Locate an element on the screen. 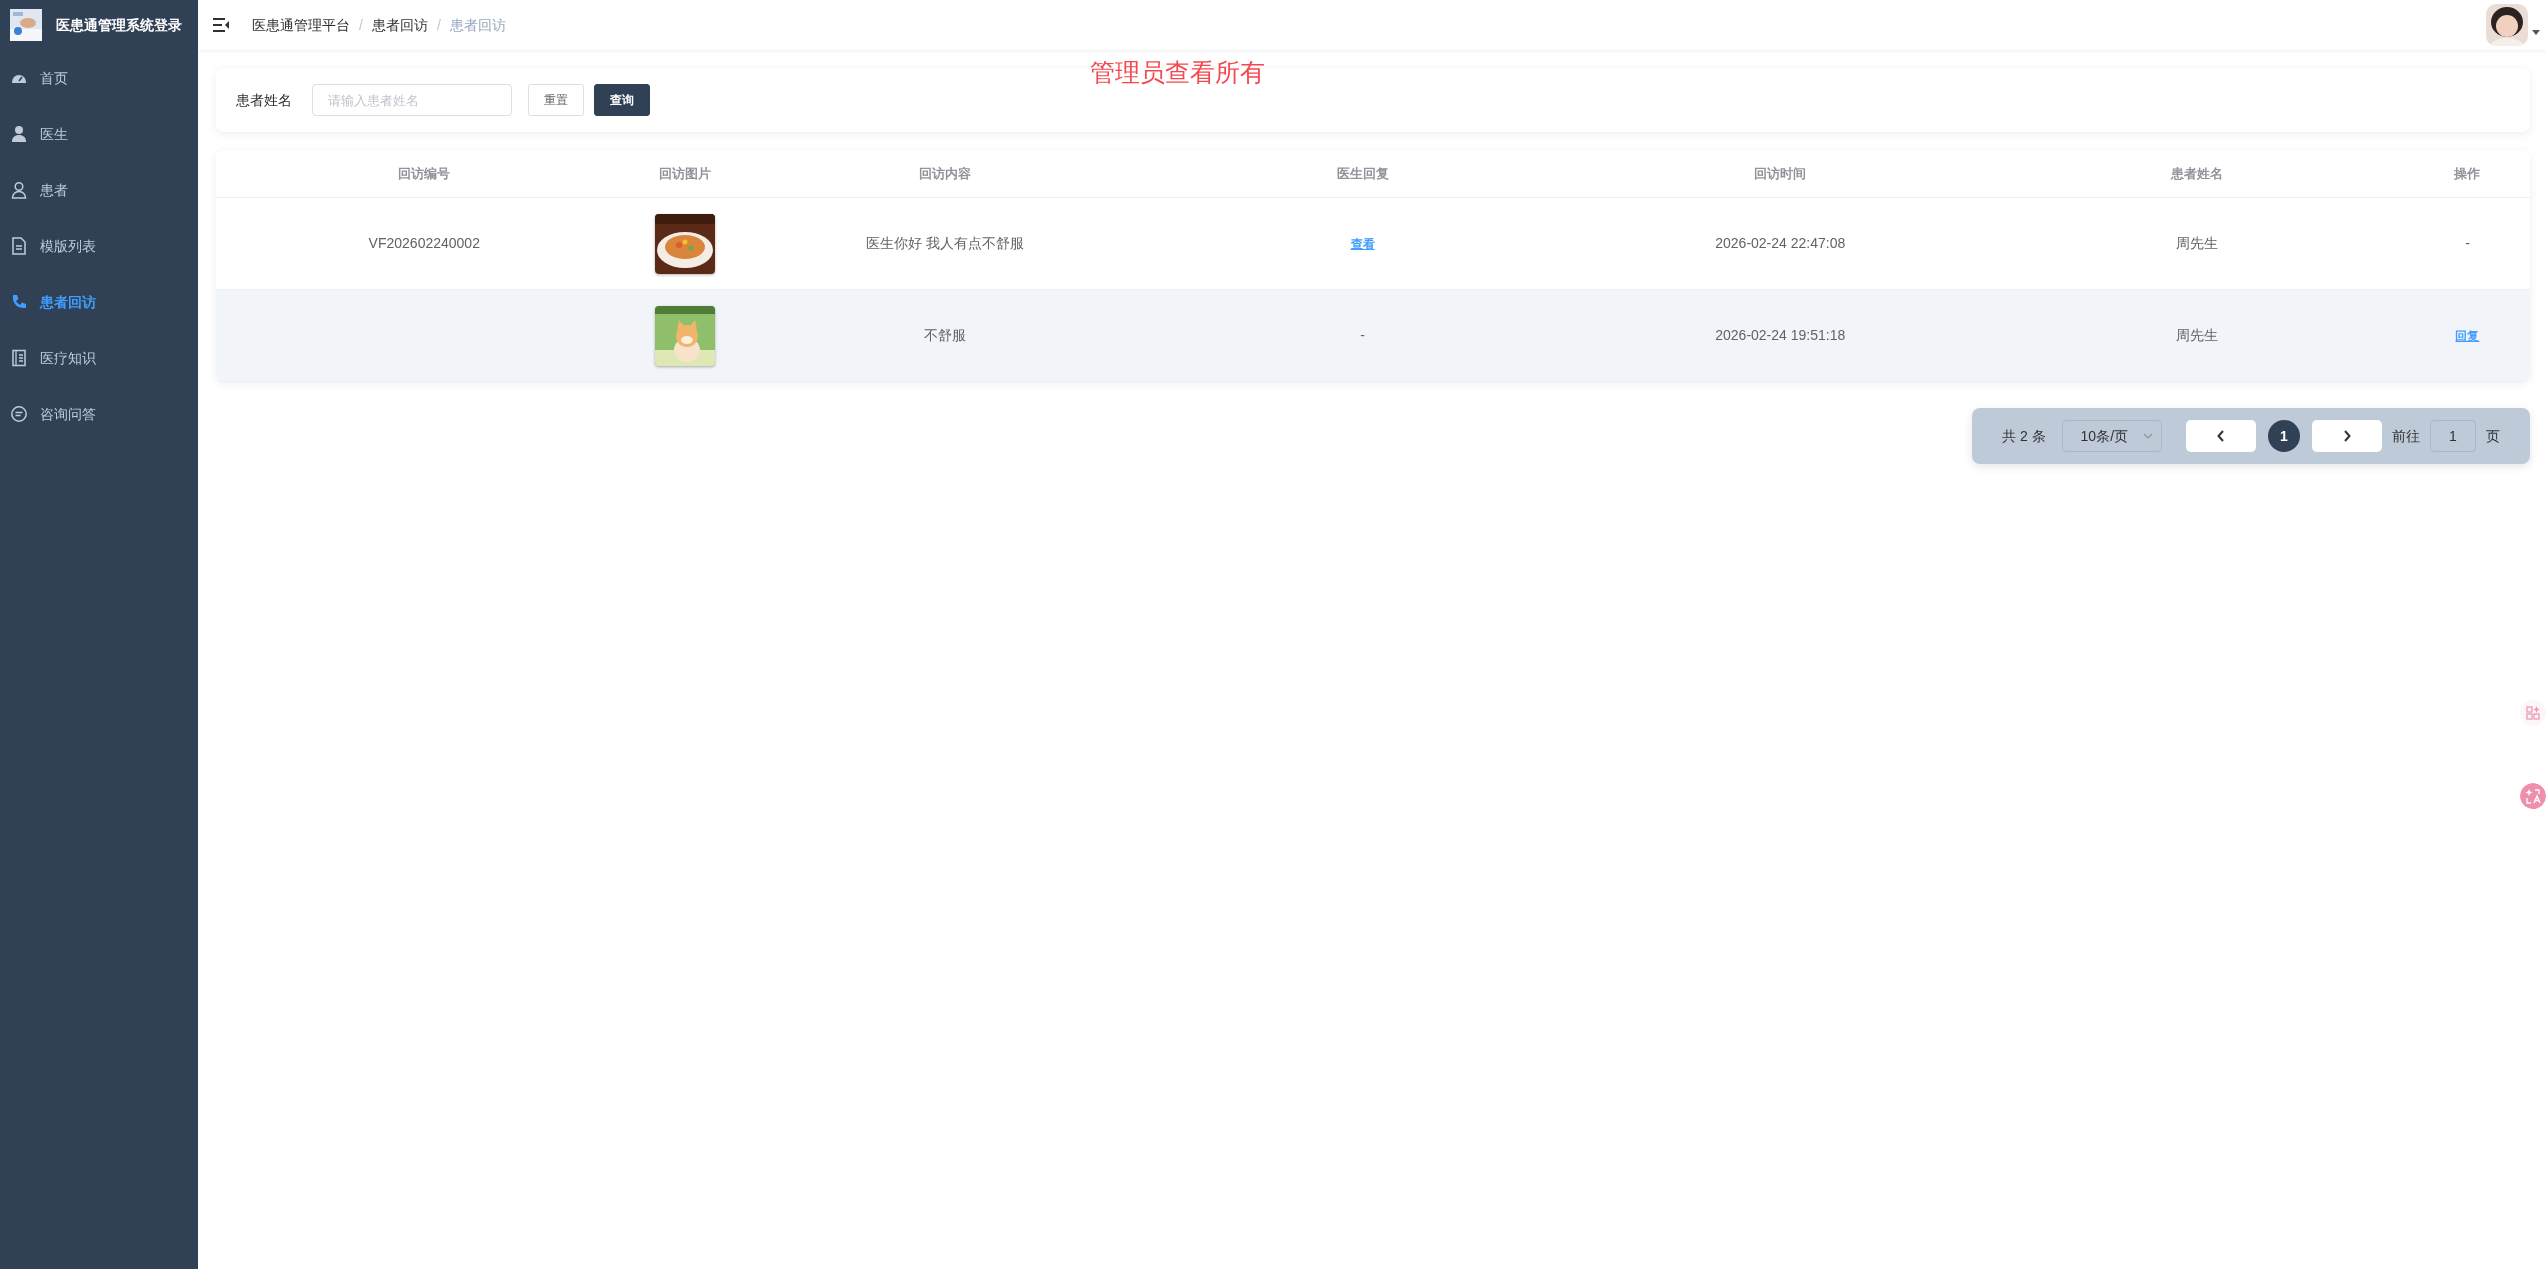  chevron-right-icon is located at coordinates (2347, 436).